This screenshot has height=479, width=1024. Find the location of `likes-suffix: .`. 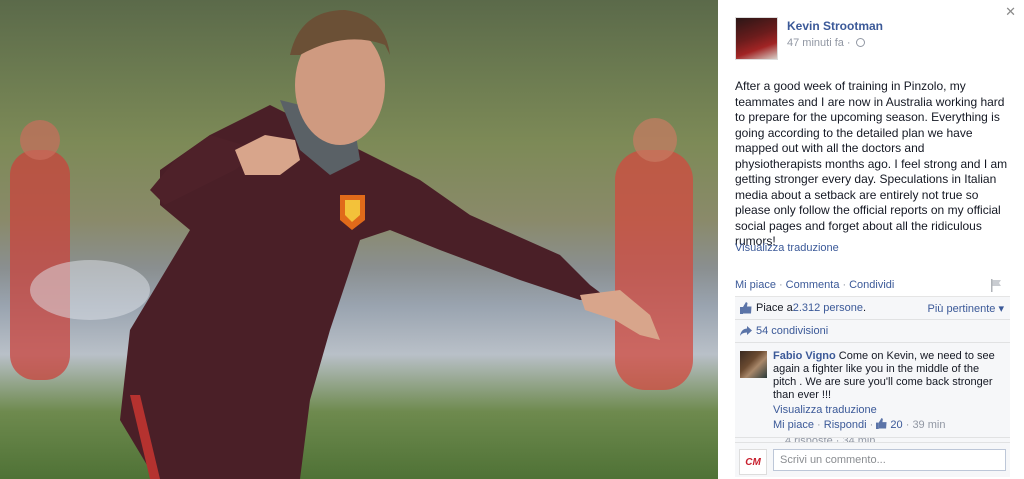

likes-suffix: . is located at coordinates (865, 308).